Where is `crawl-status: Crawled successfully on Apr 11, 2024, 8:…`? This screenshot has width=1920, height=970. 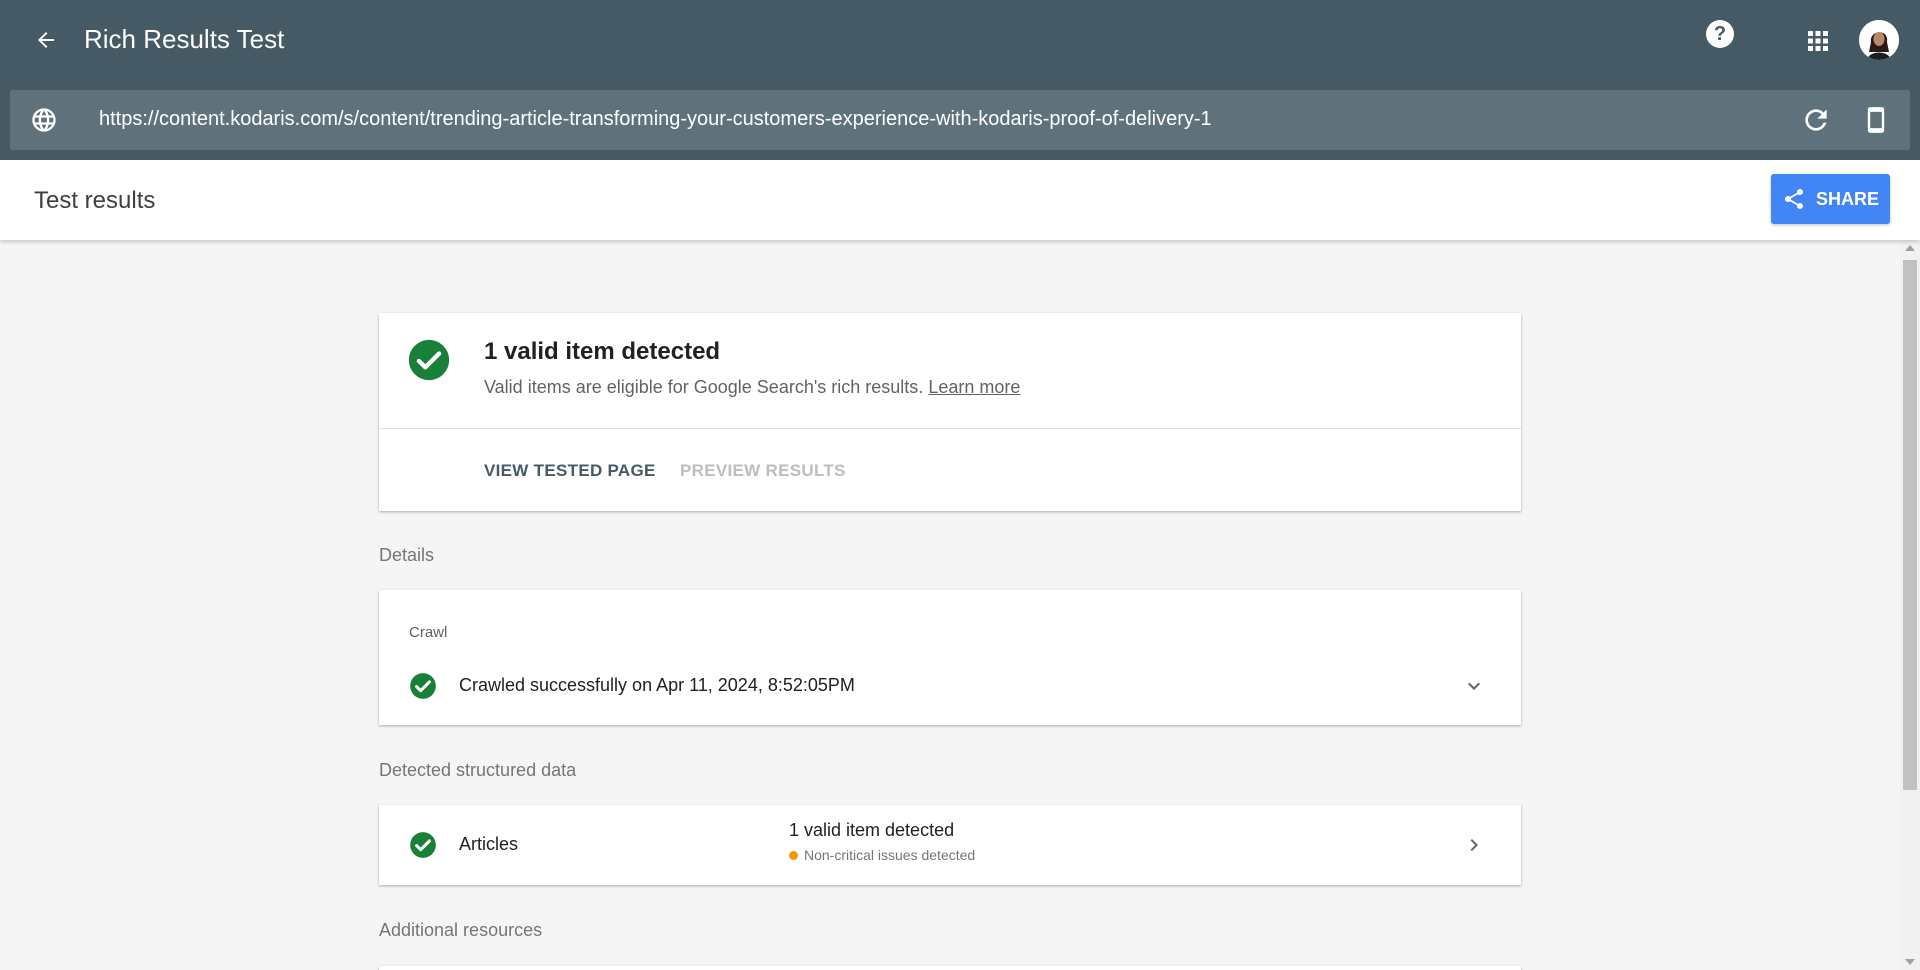 crawl-status: Crawled successfully on Apr 11, 2024, 8:… is located at coordinates (657, 685).